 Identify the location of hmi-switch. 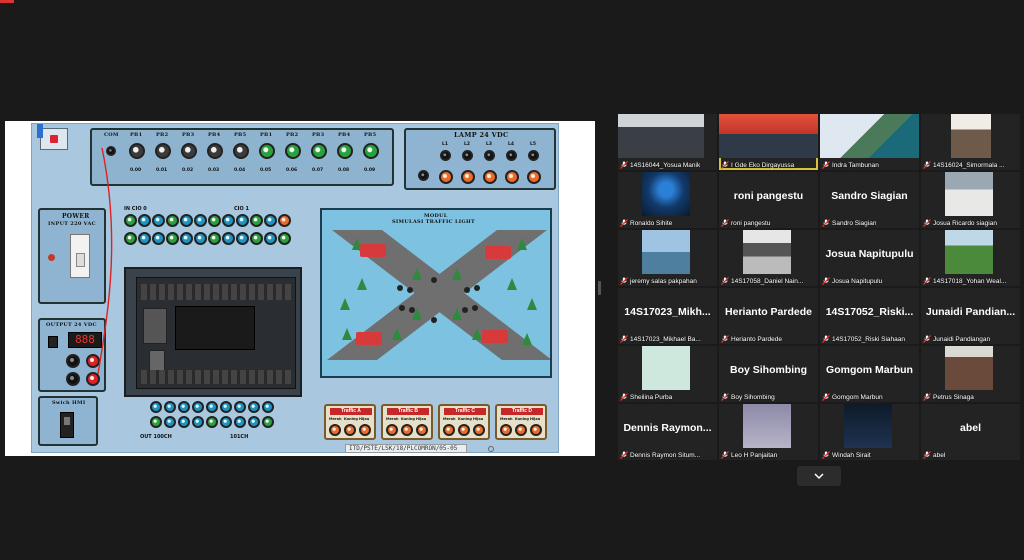
(67, 425).